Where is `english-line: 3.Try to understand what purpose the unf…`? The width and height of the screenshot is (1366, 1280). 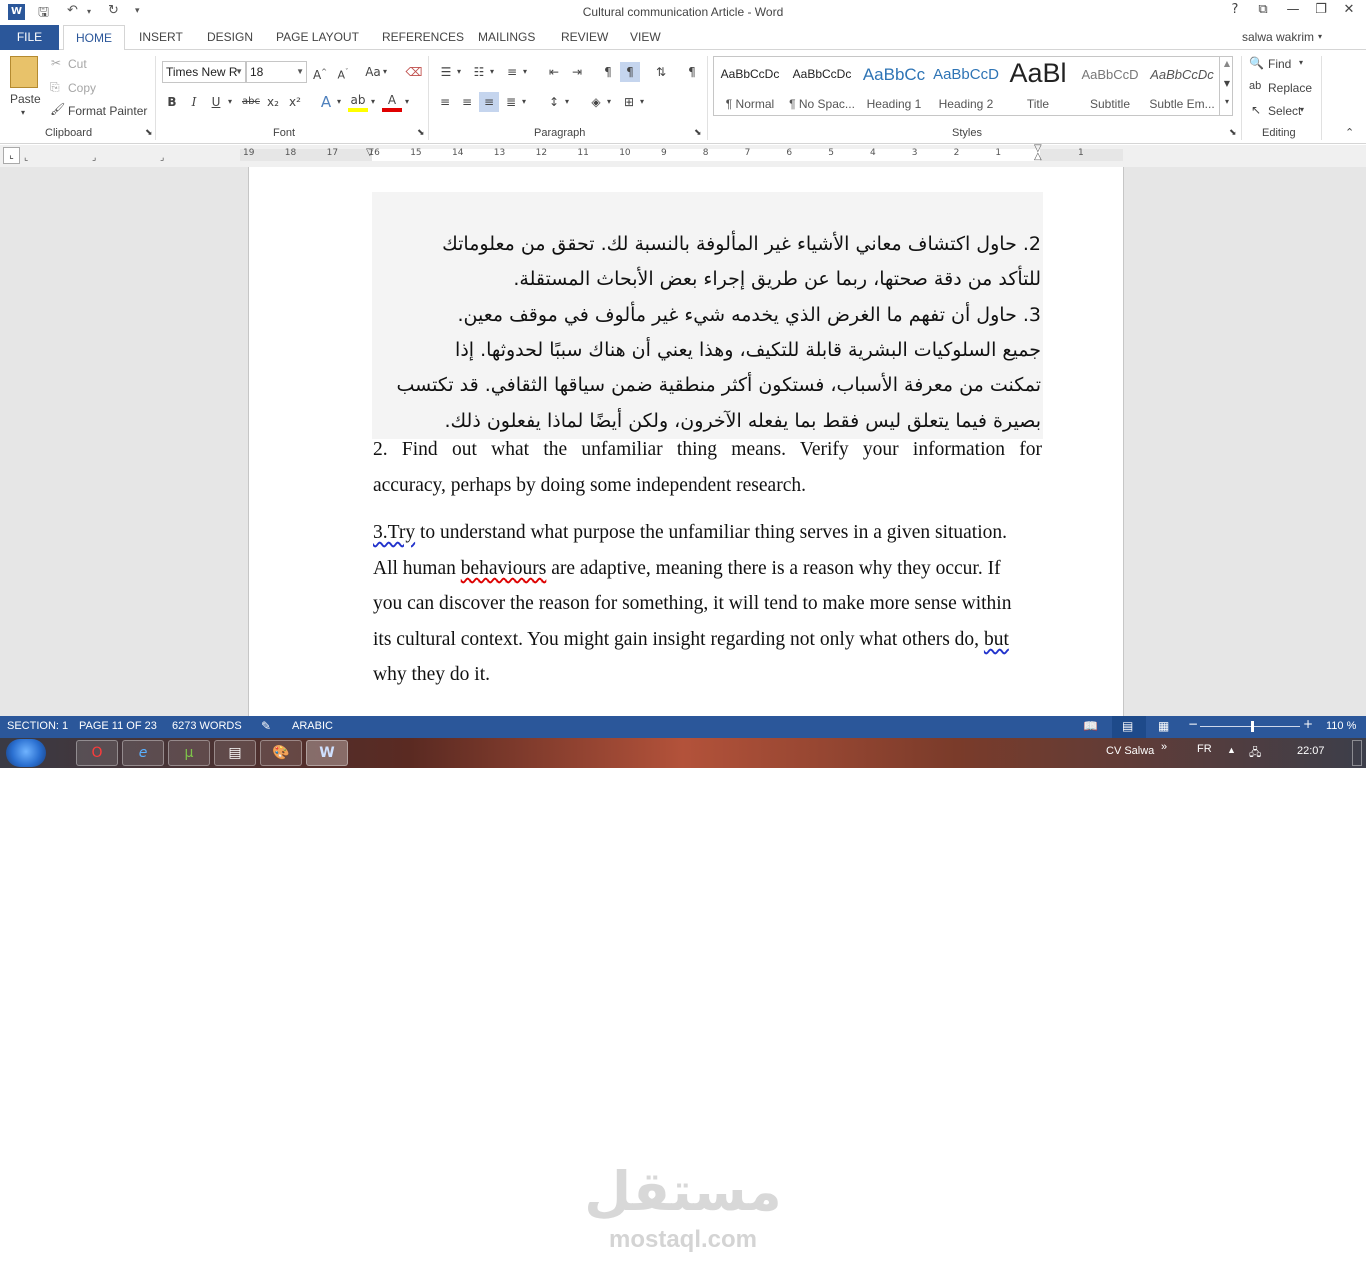
english-line: 3.Try to understand what purpose the unf… is located at coordinates (707, 533).